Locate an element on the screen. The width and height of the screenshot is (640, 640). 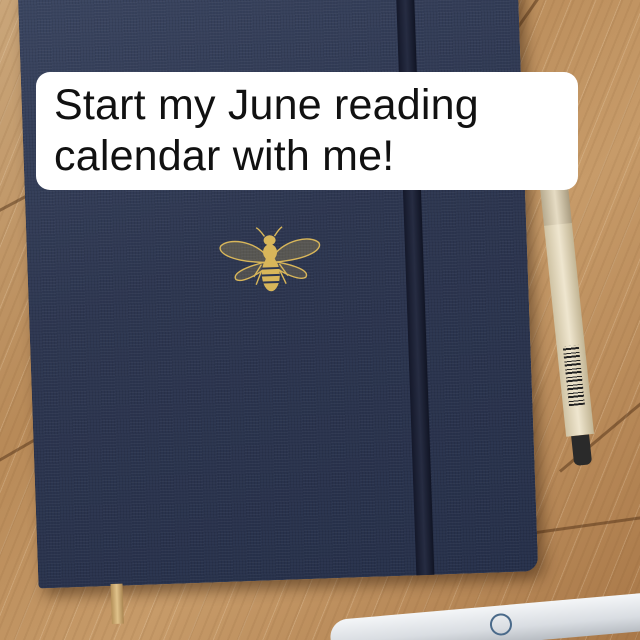
caption-line-1: Start my June reading is located at coordinates (266, 105).